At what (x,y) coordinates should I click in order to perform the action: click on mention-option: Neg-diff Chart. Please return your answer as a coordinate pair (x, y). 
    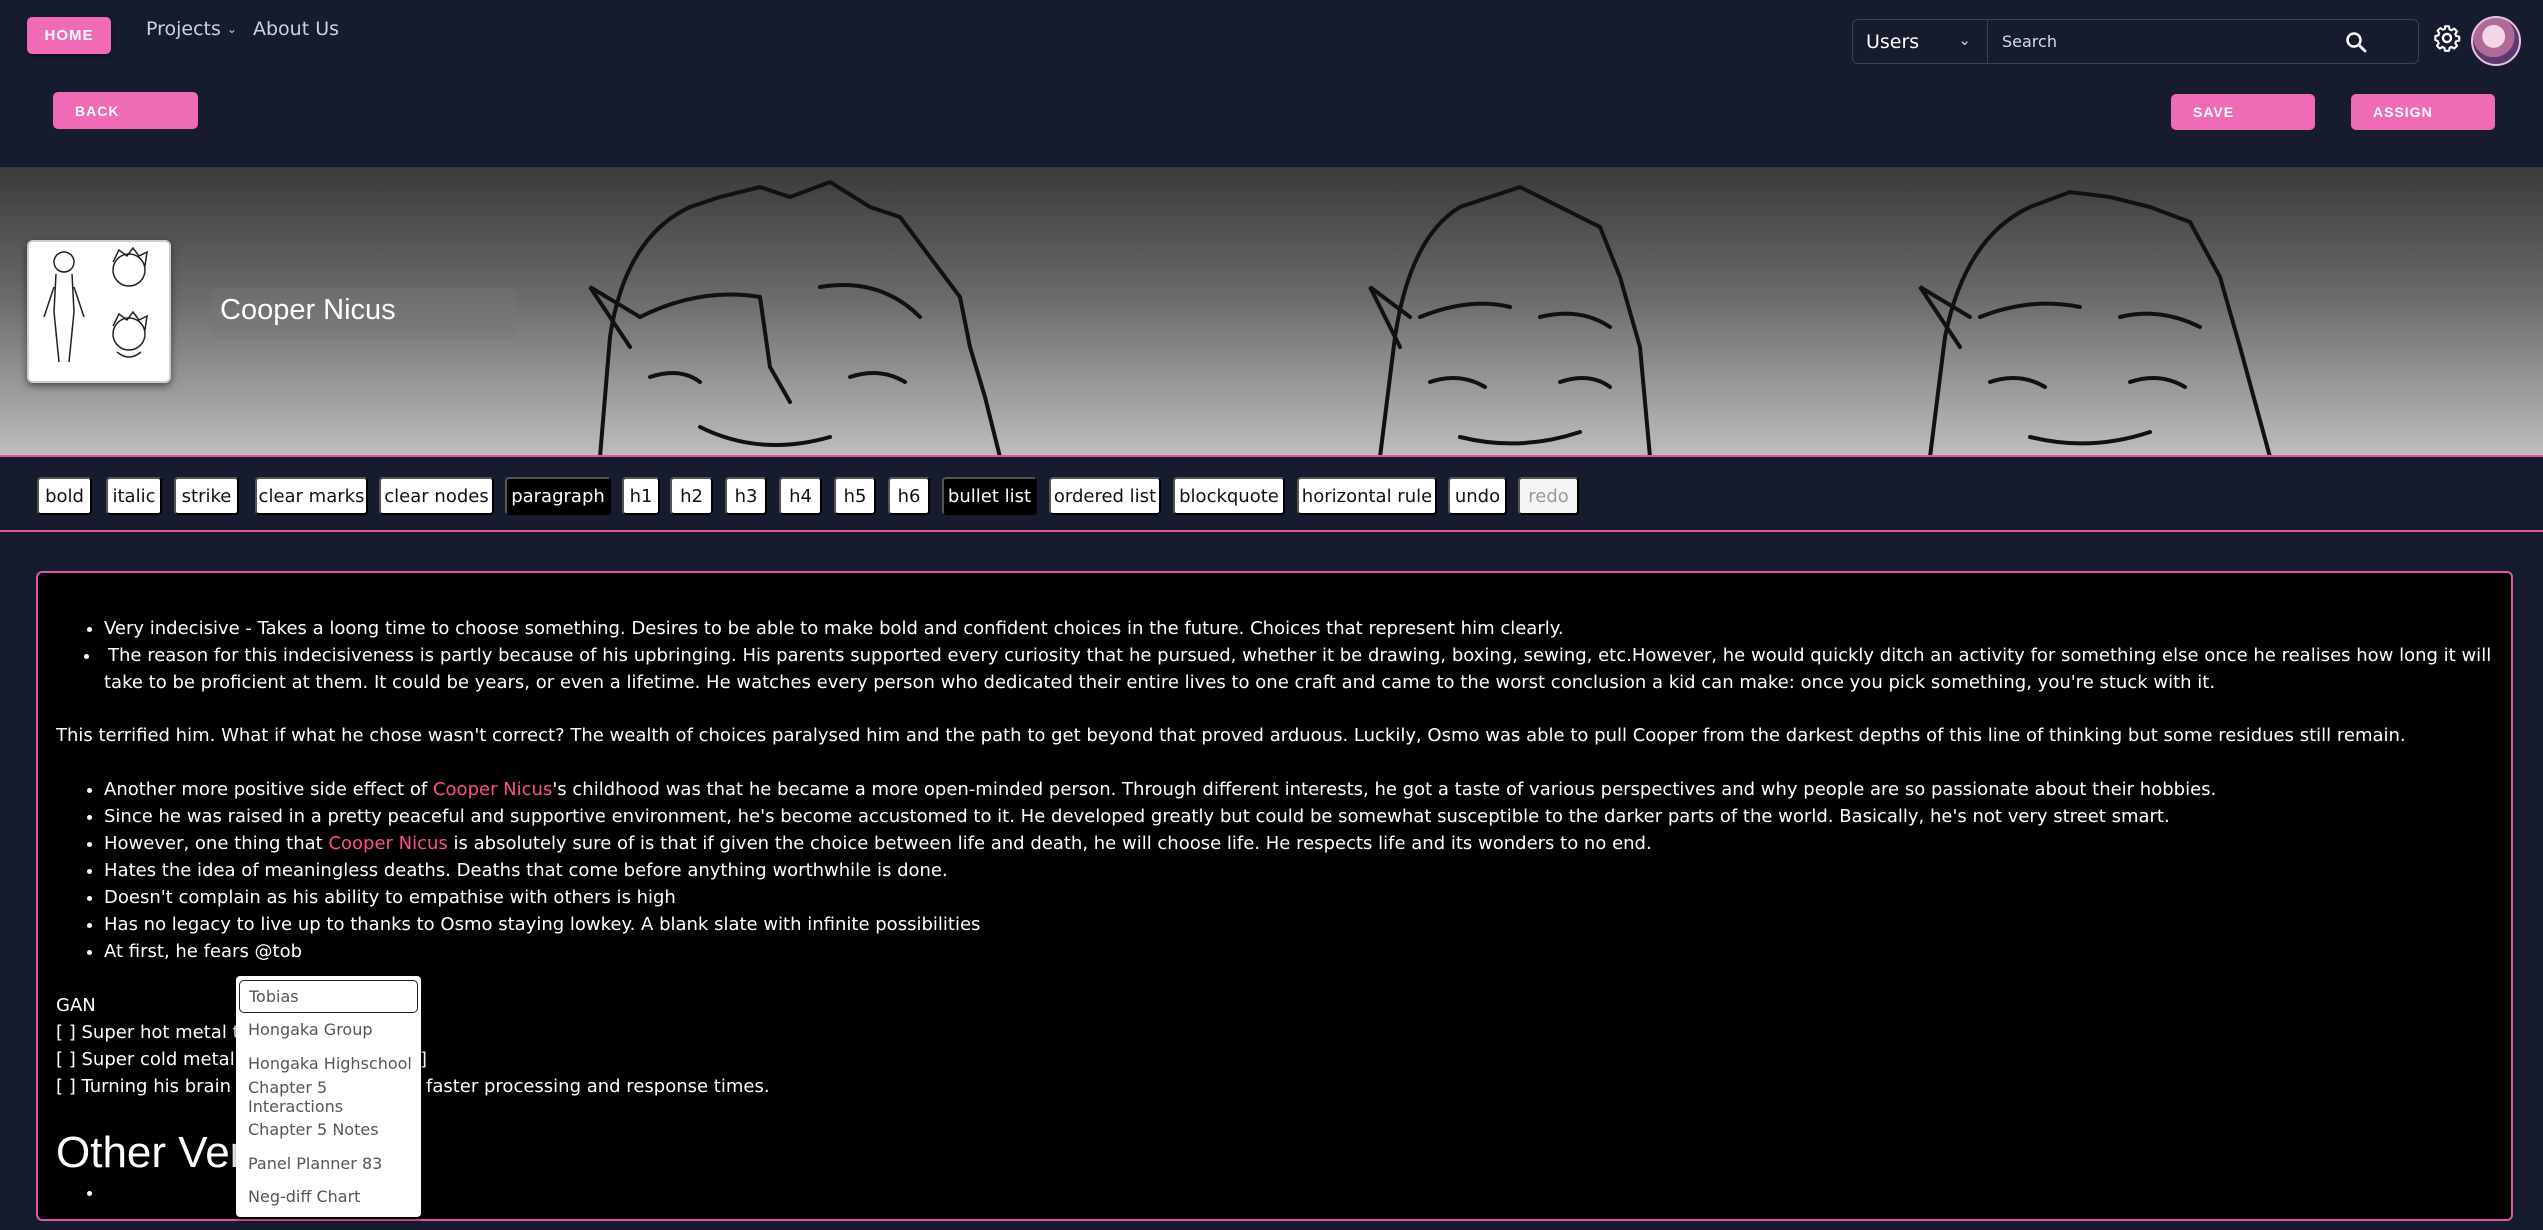
    Looking at the image, I should click on (328, 1196).